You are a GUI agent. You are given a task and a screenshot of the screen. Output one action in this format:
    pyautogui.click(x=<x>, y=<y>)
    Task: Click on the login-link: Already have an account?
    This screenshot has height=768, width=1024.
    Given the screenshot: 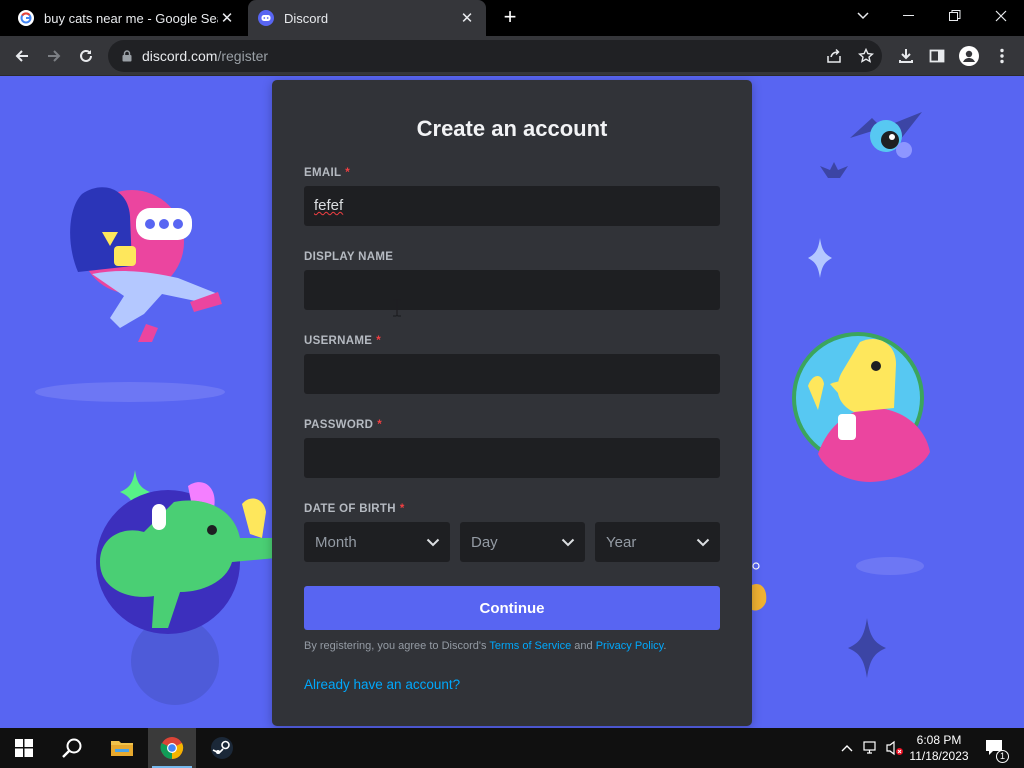 What is the action you would take?
    pyautogui.click(x=382, y=684)
    